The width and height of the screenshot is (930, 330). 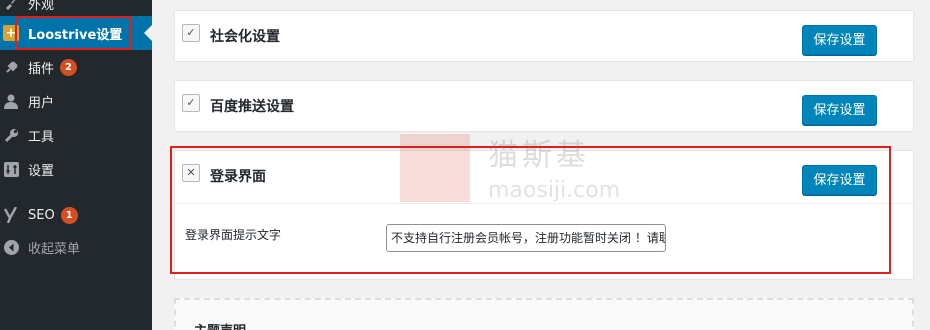 I want to click on plus-icon: +, so click(x=11, y=33).